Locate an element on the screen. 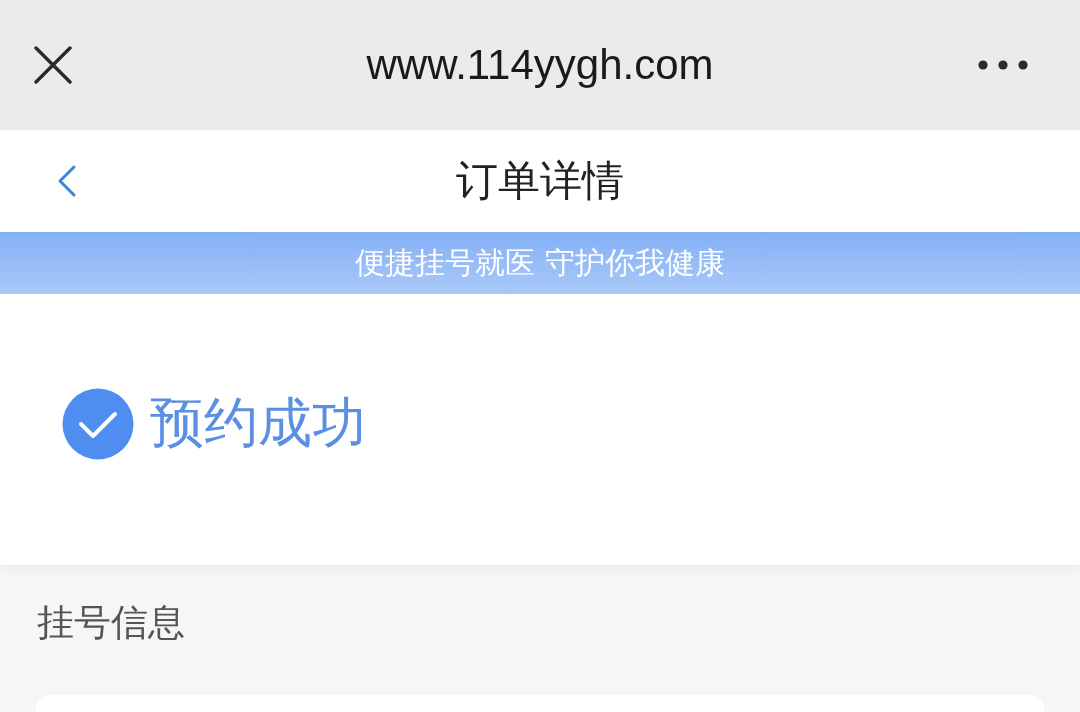 The height and width of the screenshot is (712, 1080). section-title: 挂号信息 is located at coordinates (111, 623).